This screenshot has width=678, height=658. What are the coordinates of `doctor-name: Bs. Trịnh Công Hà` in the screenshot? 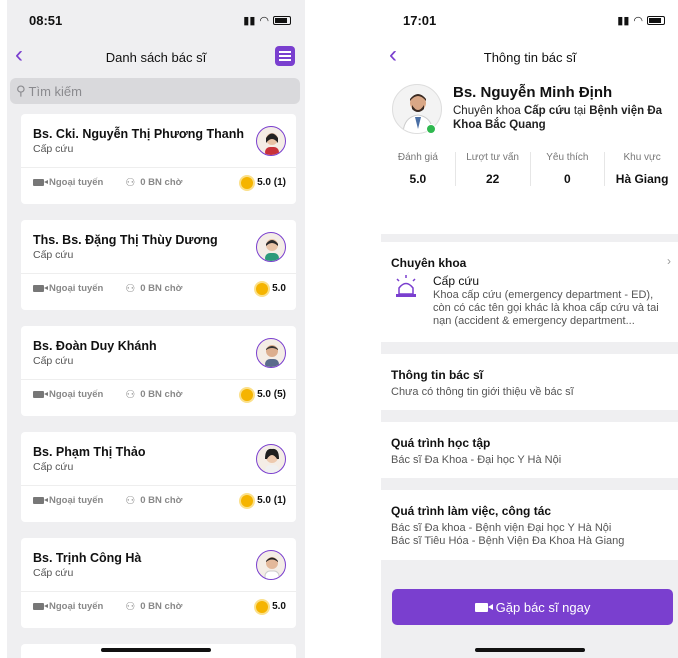 It's located at (87, 558).